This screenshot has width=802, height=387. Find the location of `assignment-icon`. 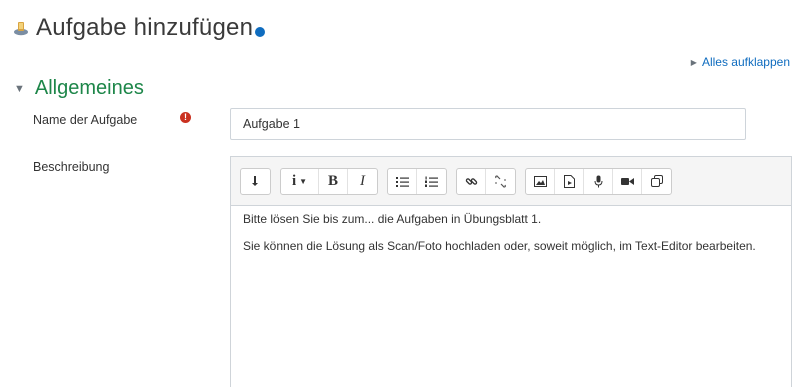

assignment-icon is located at coordinates (21, 29).